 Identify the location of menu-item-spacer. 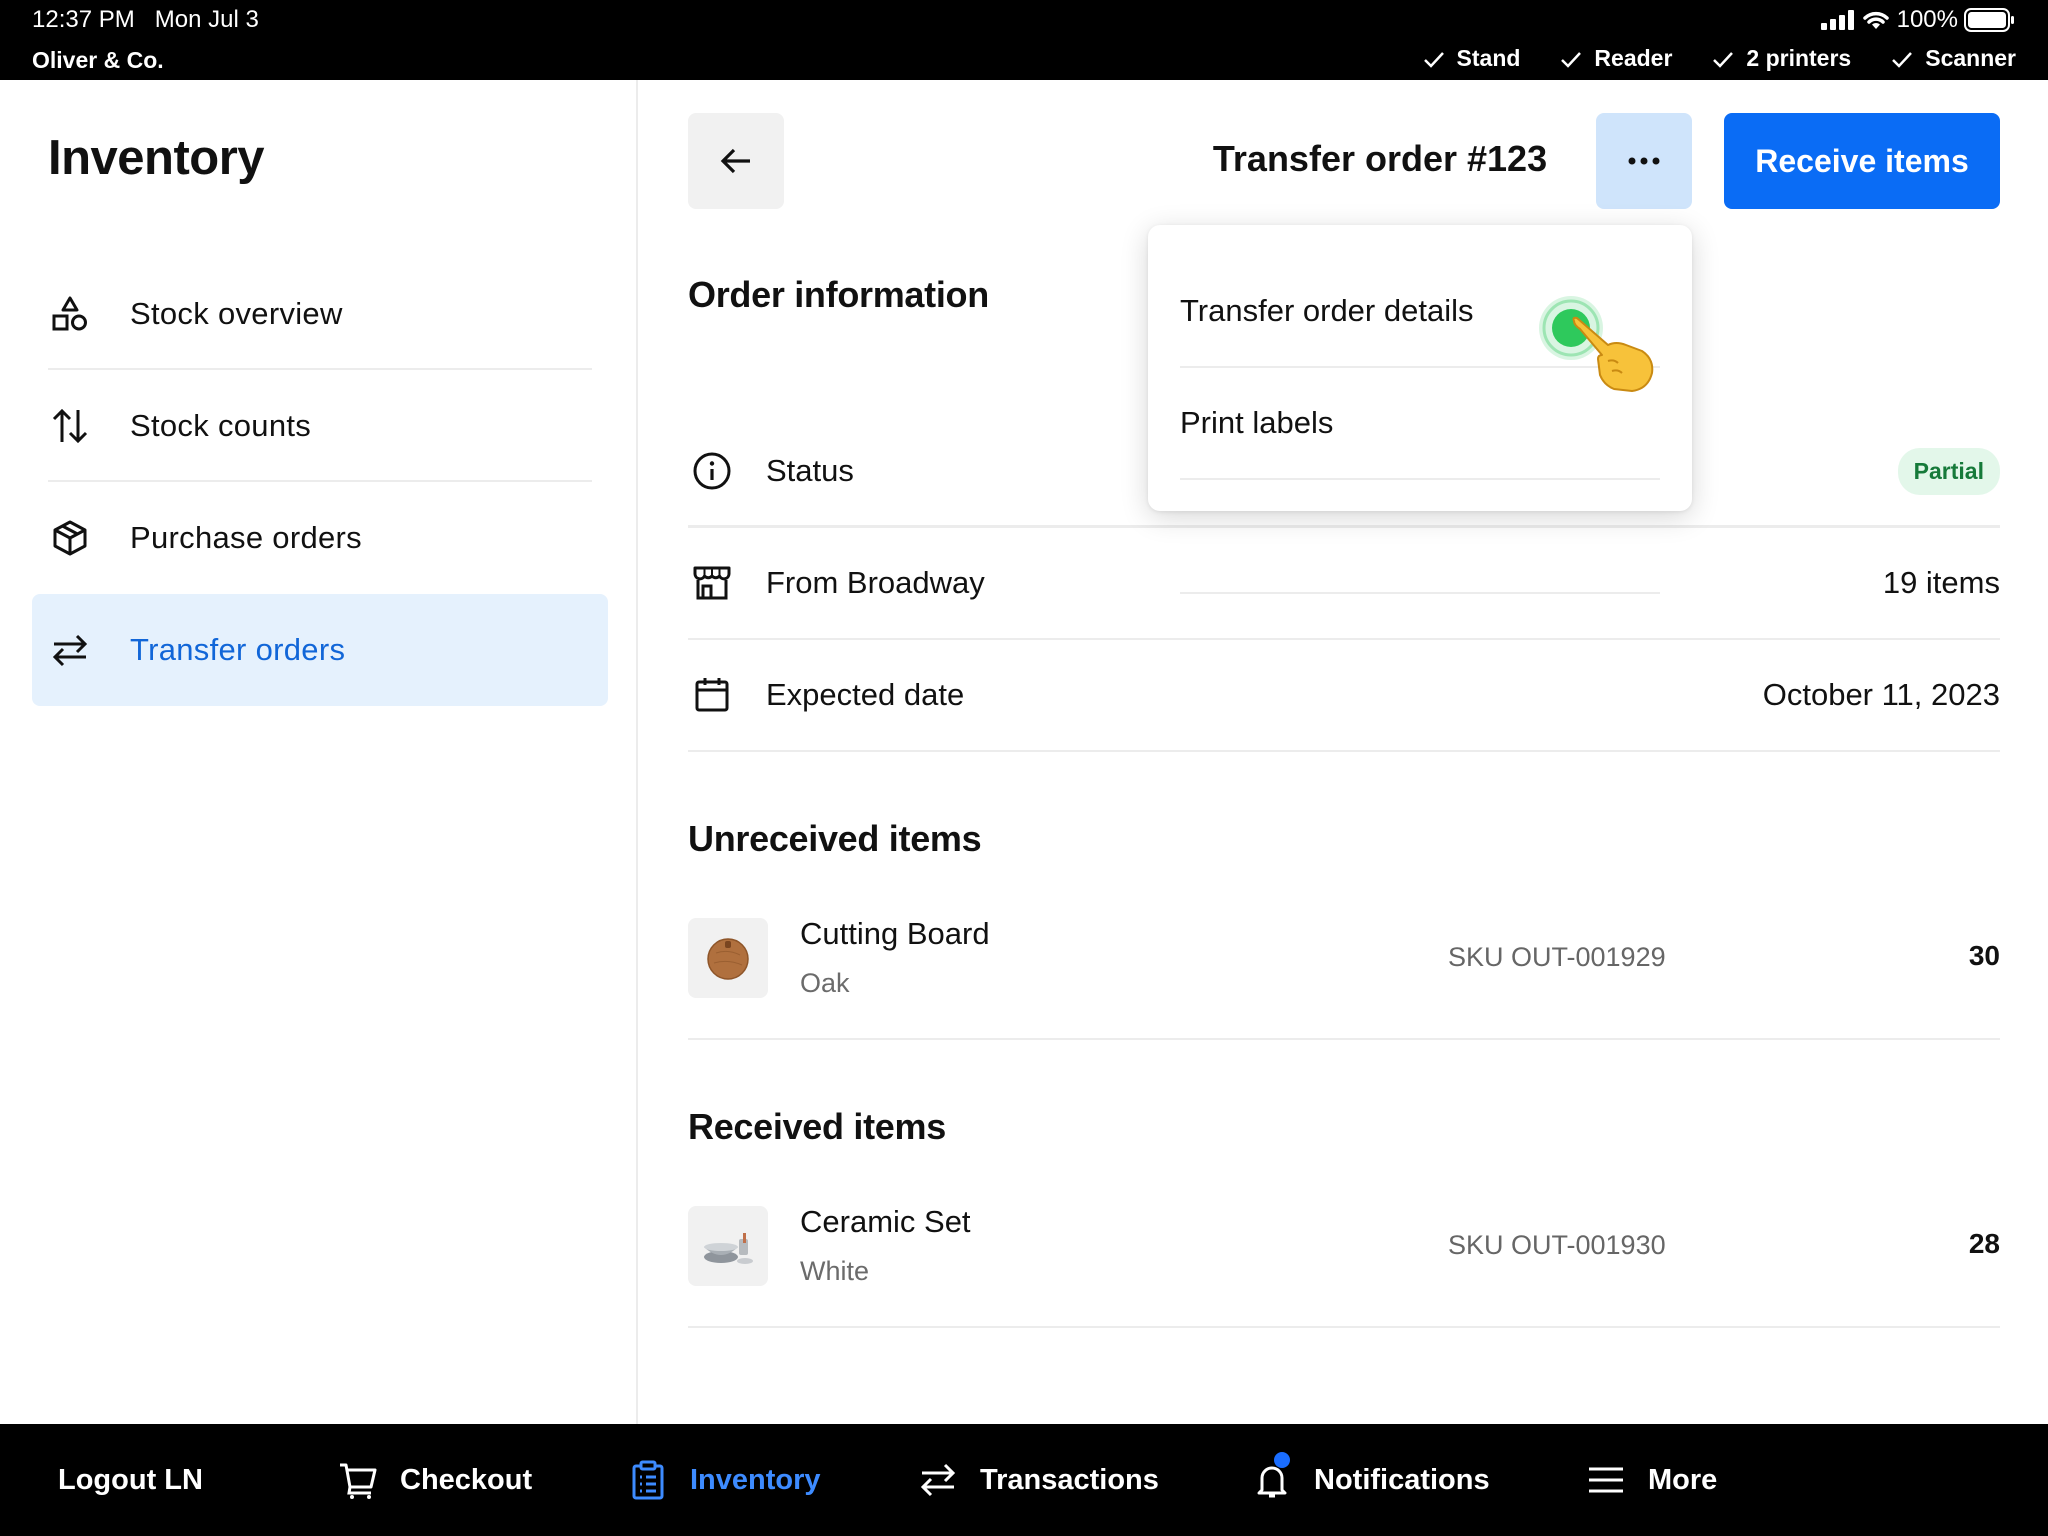
(1420, 538).